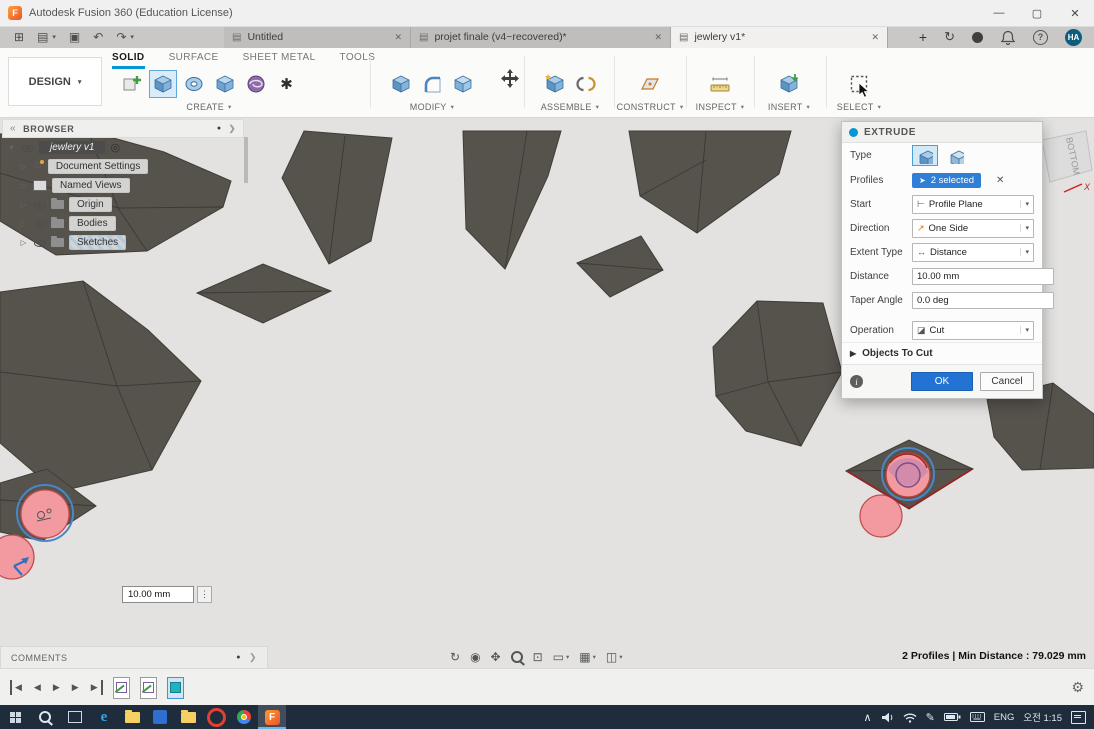 This screenshot has width=1094, height=729. I want to click on app-grid-icon: ⊞, so click(19, 37).